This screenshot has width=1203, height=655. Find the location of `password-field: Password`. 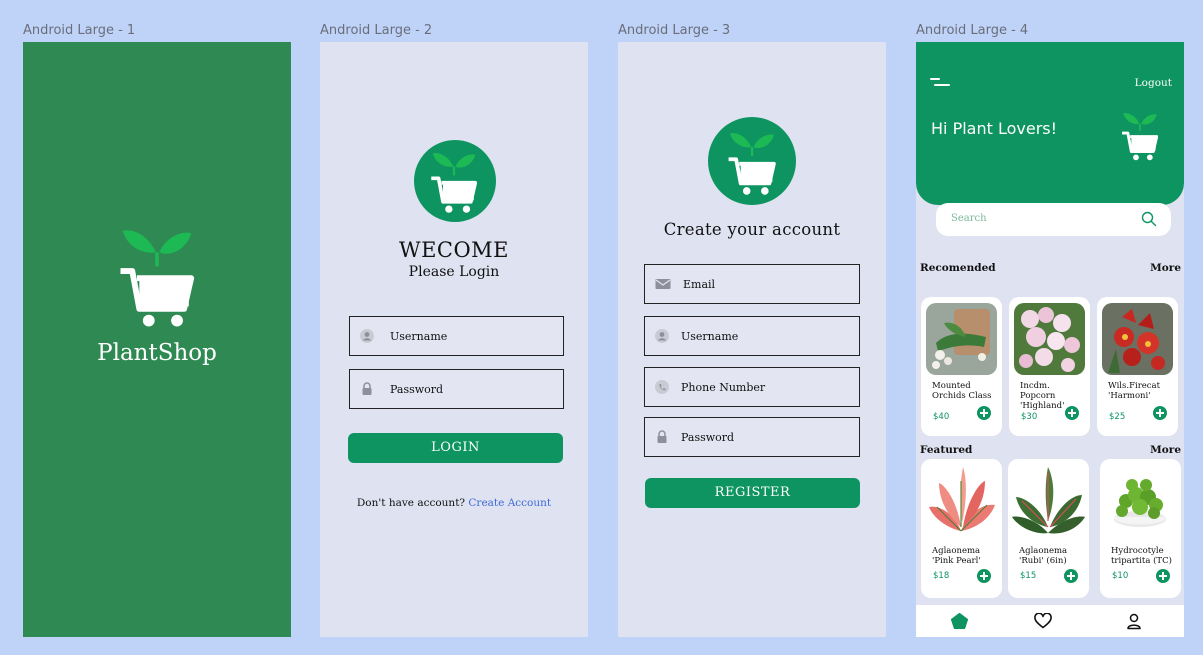

password-field: Password is located at coordinates (456, 389).